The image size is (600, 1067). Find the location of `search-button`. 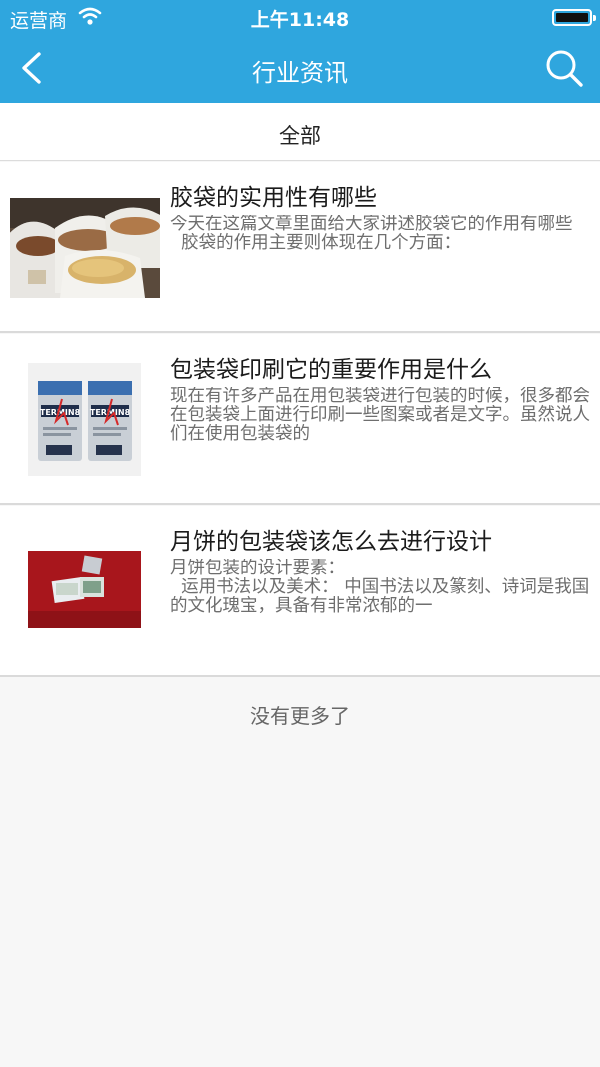

search-button is located at coordinates (564, 68).